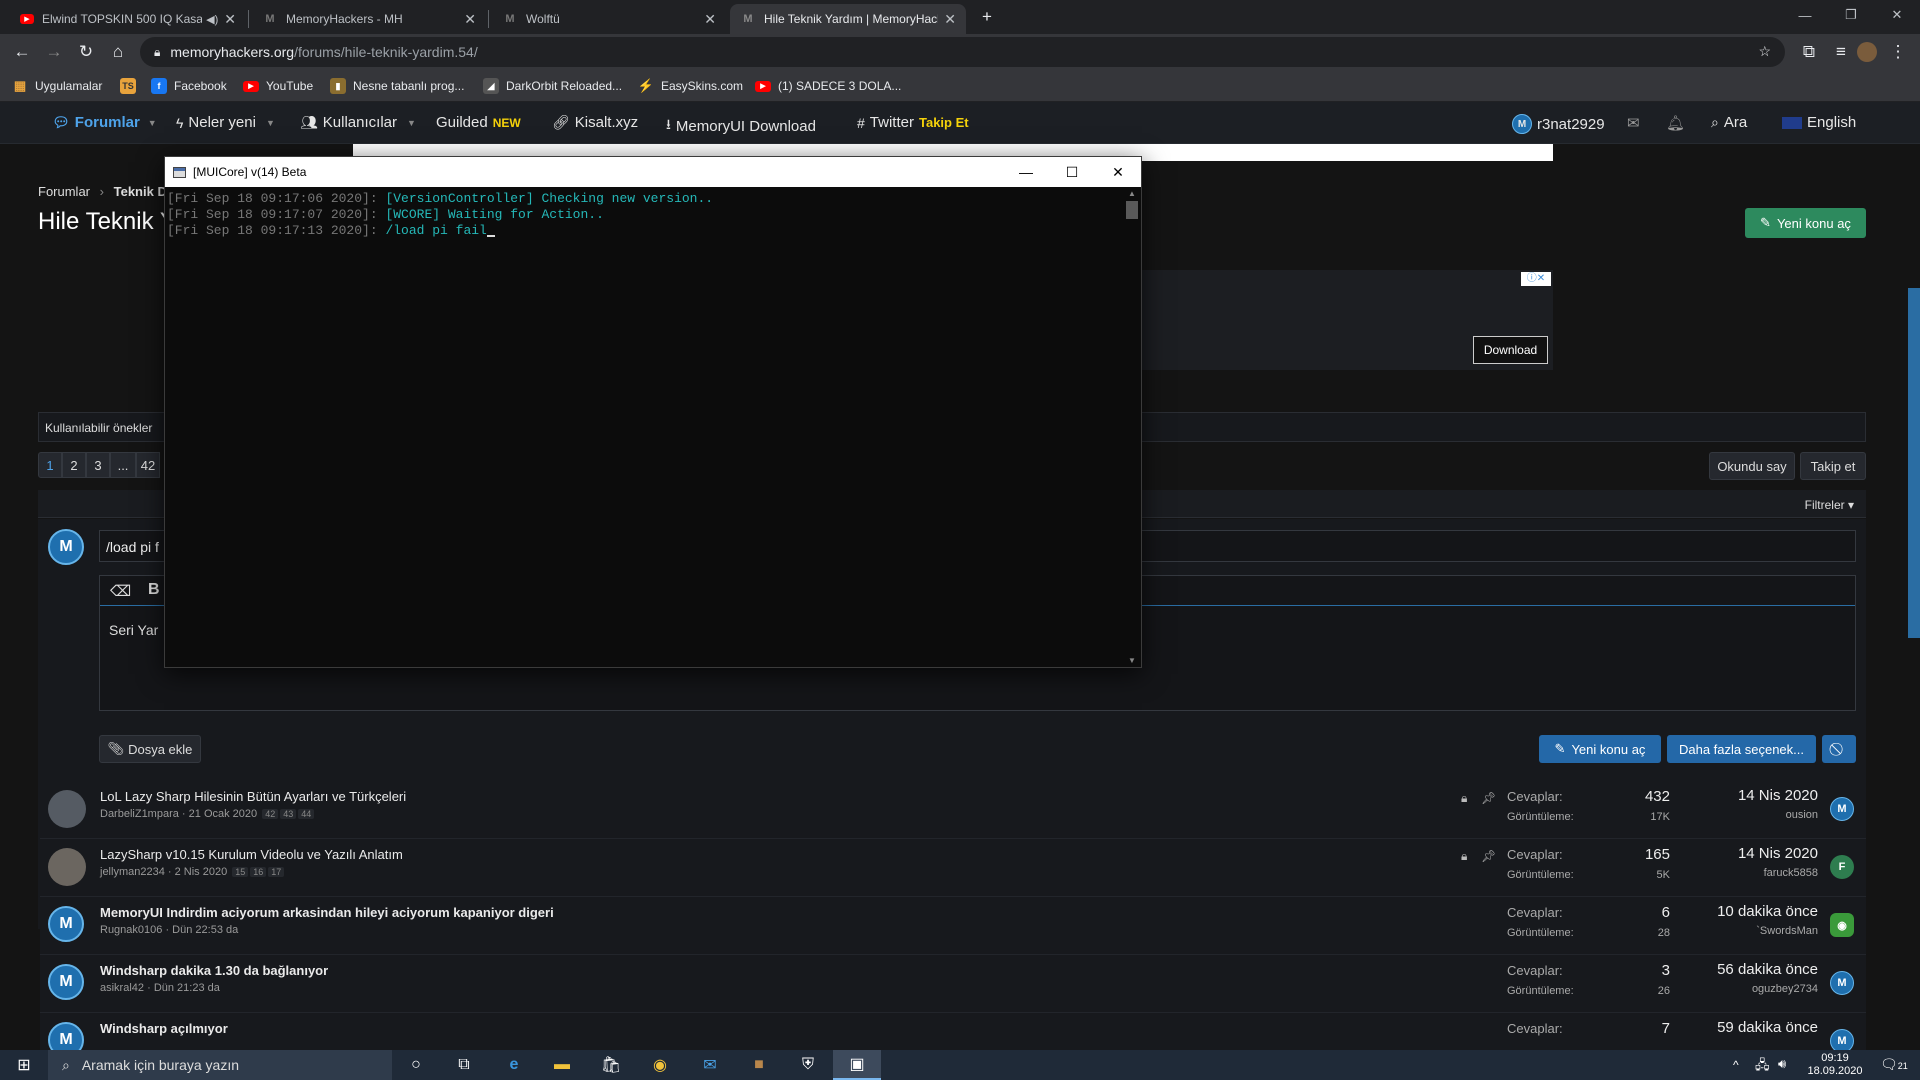 This screenshot has width=1920, height=1080. What do you see at coordinates (214, 970) in the screenshot?
I see `thread-title: Windsharp dakika 1.30 da bağlanıyor` at bounding box center [214, 970].